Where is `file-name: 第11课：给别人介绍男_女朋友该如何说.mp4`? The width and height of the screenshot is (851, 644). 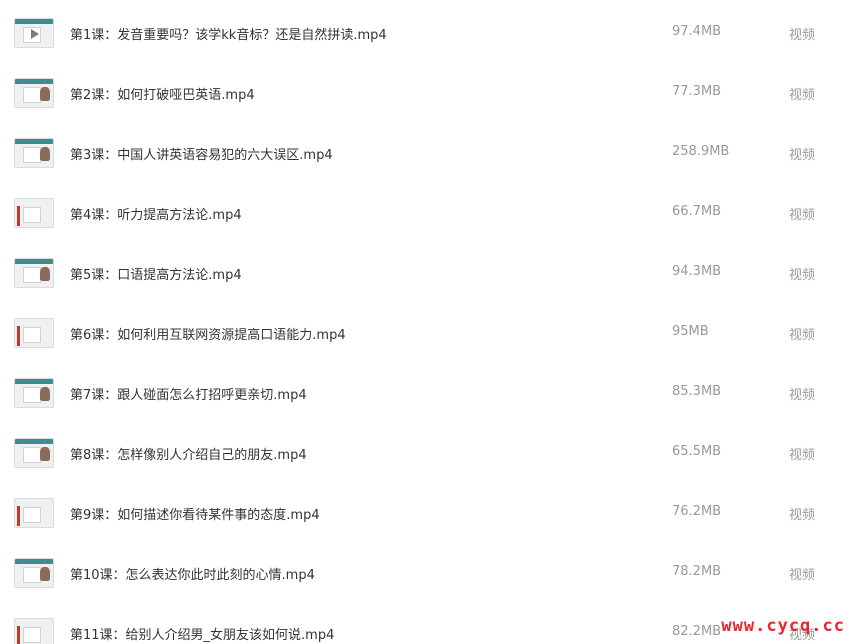 file-name: 第11课：给别人介绍男_女朋友该如何说.mp4 is located at coordinates (202, 633).